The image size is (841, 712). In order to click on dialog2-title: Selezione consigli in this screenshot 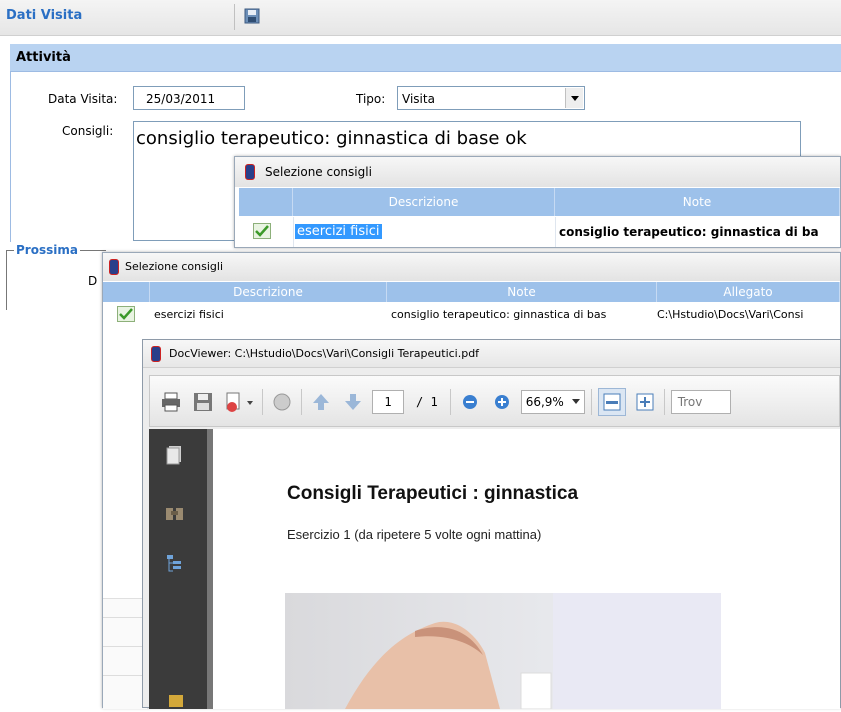, I will do `click(174, 266)`.